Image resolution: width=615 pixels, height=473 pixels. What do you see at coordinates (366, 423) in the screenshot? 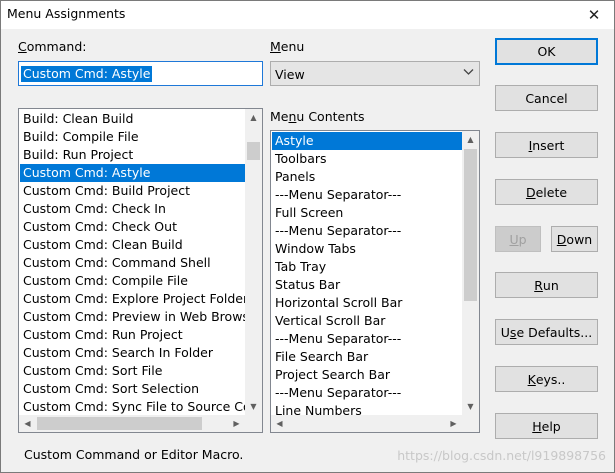
I see `menu-contents-hscrollbar: ◀ ▶` at bounding box center [366, 423].